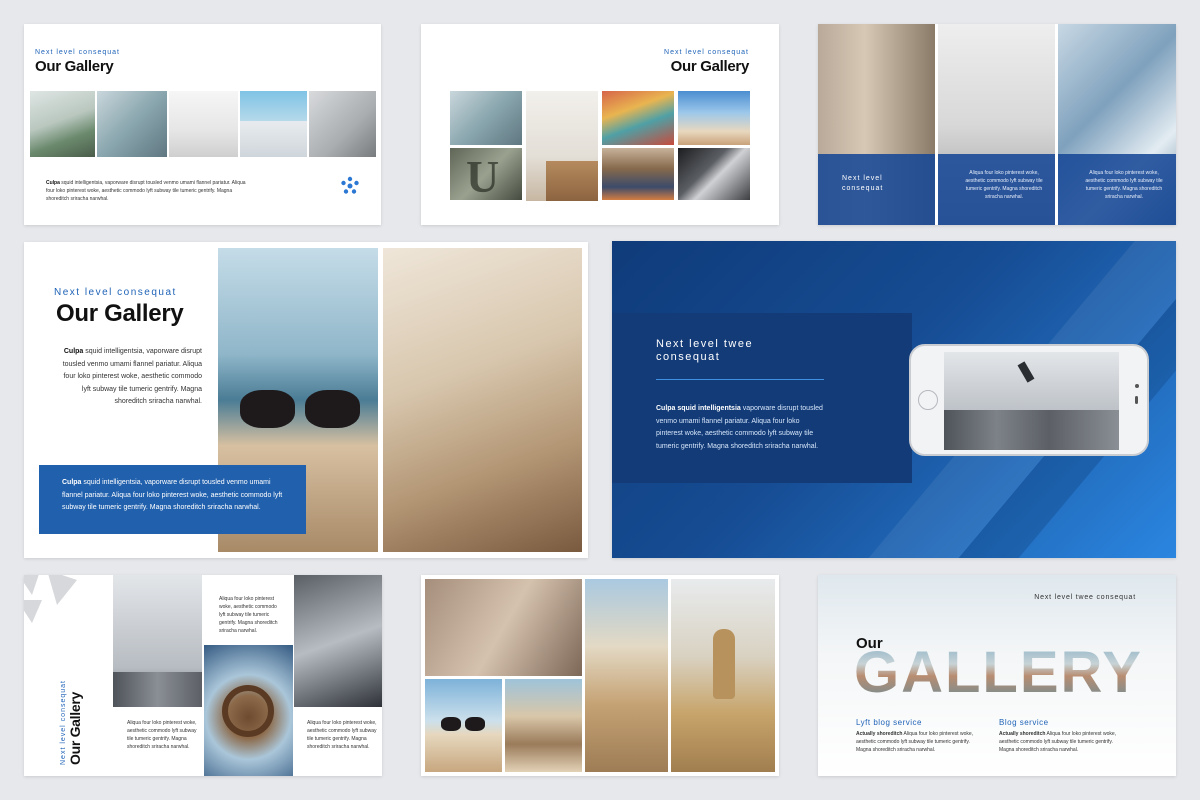 The width and height of the screenshot is (1200, 800). Describe the element at coordinates (705, 350) in the screenshot. I see `slide-title: Next level twee consequat` at that location.